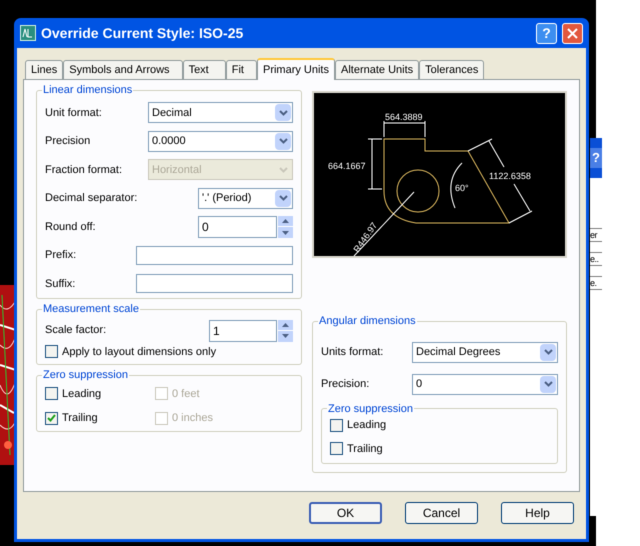 The width and height of the screenshot is (640, 546). Describe the element at coordinates (352, 352) in the screenshot. I see `field-label: Units format:` at that location.